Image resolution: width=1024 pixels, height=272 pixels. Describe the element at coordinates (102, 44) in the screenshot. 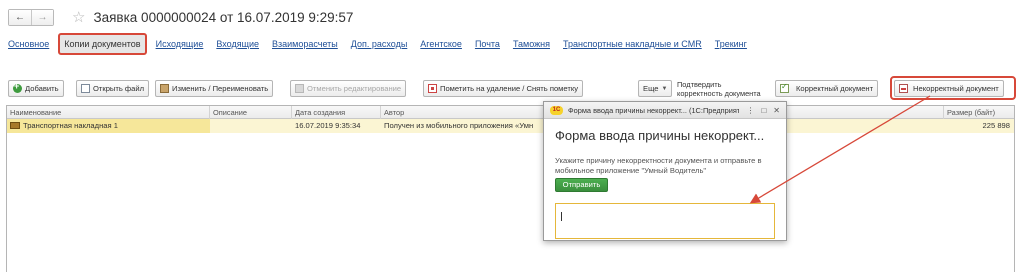

I see `tab-document-copies: Копии документов` at that location.